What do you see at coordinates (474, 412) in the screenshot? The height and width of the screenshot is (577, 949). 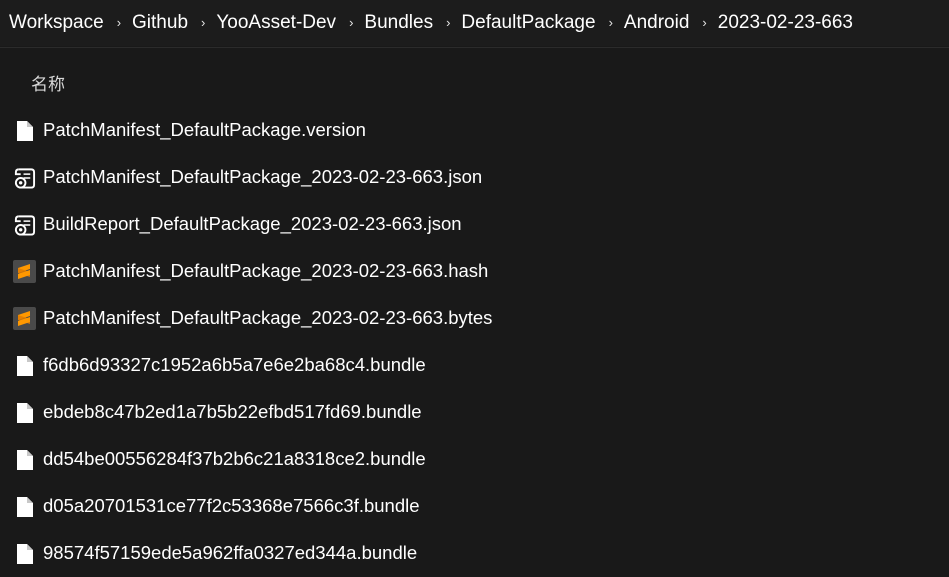 I see `file-row: ebdeb8c47b2ed1a7b5b22efbd517fd69.bundle` at bounding box center [474, 412].